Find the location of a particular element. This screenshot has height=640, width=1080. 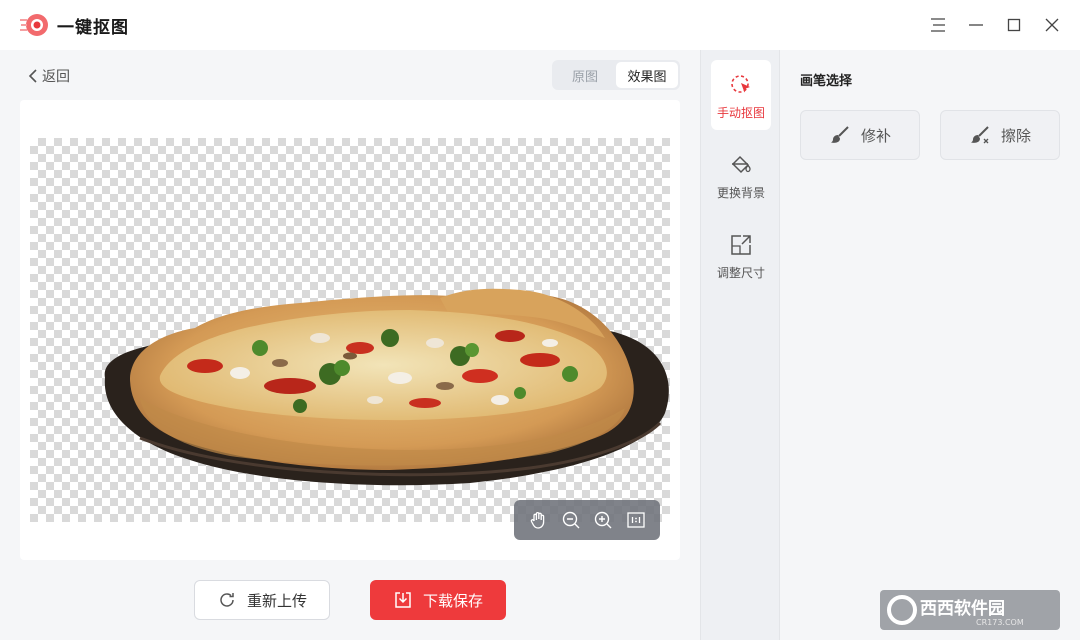

watermark-text: 西西软件园 is located at coordinates (962, 608).